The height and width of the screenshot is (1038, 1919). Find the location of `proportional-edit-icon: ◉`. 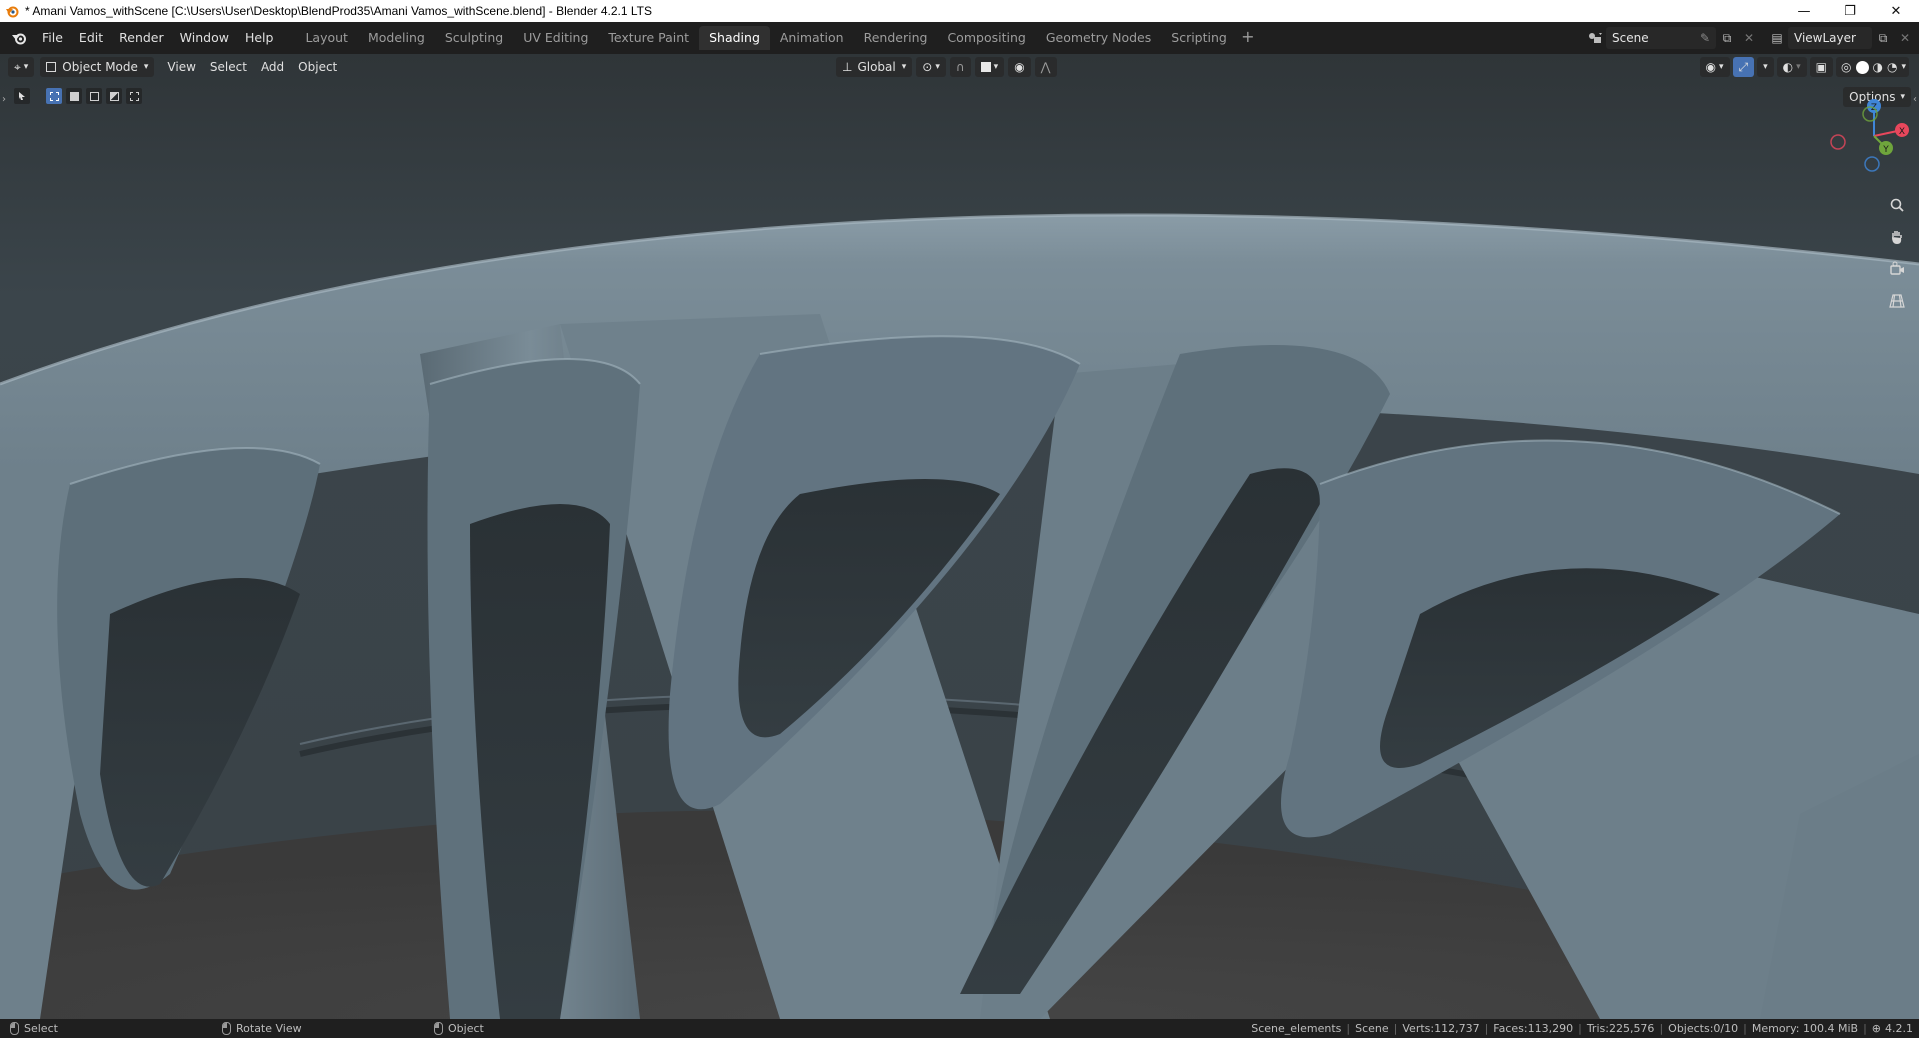

proportional-edit-icon: ◉ is located at coordinates (1019, 67).